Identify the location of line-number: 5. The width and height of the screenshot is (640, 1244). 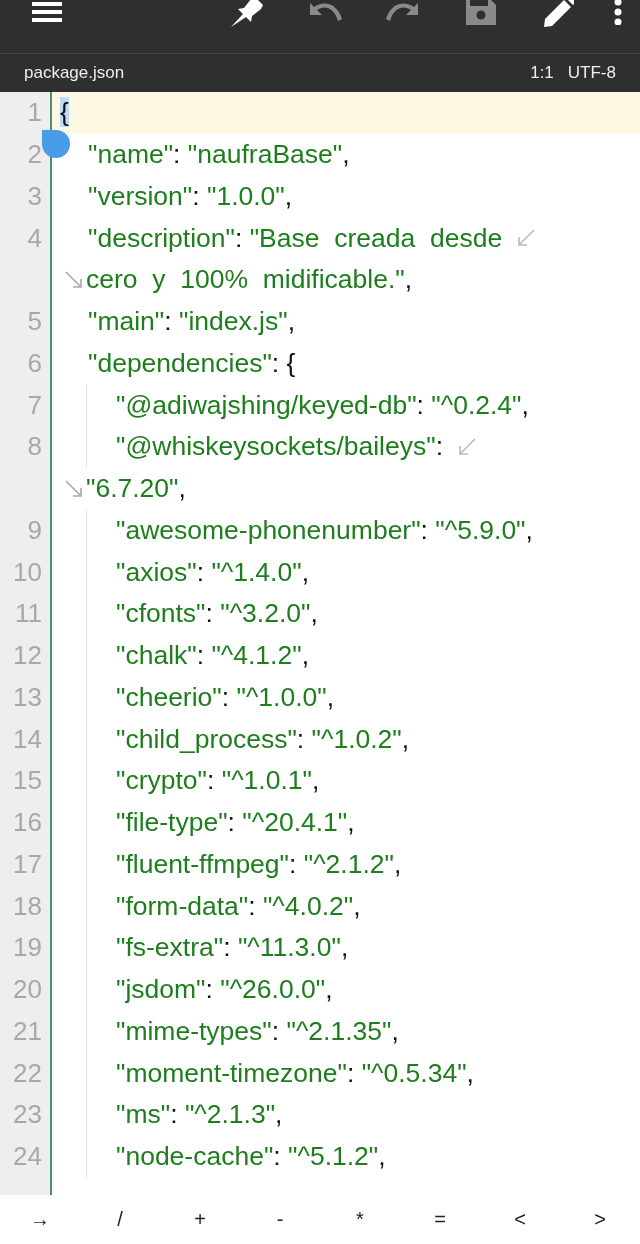
(34, 322).